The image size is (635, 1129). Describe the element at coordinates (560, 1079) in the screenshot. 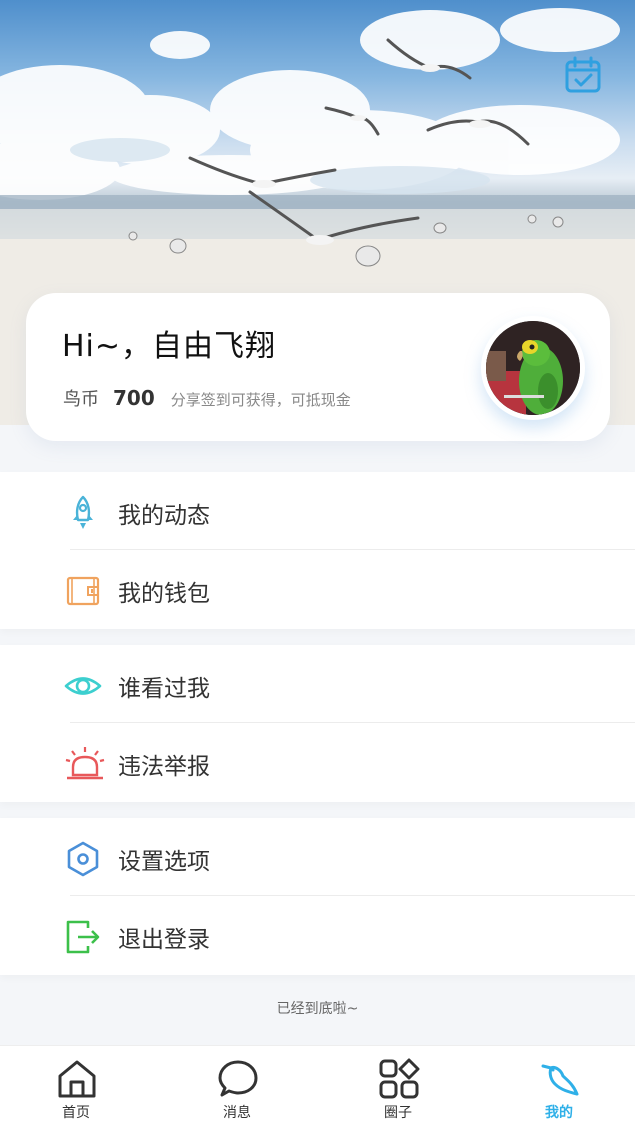

I see `bird-icon` at that location.